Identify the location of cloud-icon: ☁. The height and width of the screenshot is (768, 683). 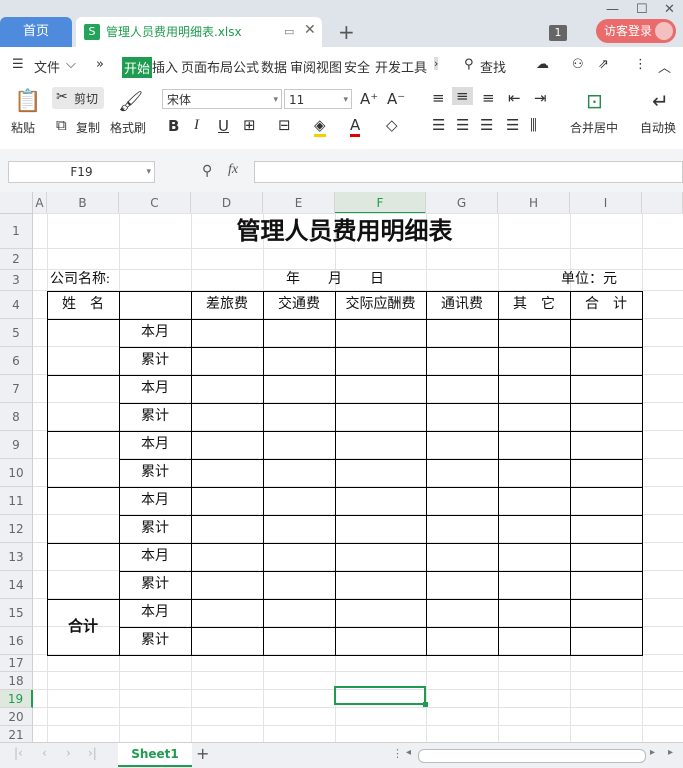
(542, 64).